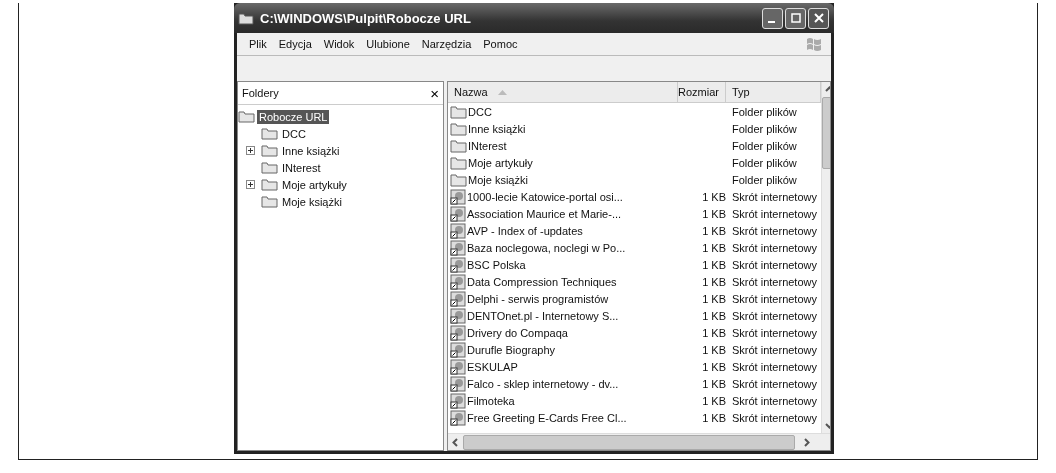 The image size is (1056, 473). What do you see at coordinates (312, 201) in the screenshot?
I see `tree-item: Moje książki` at bounding box center [312, 201].